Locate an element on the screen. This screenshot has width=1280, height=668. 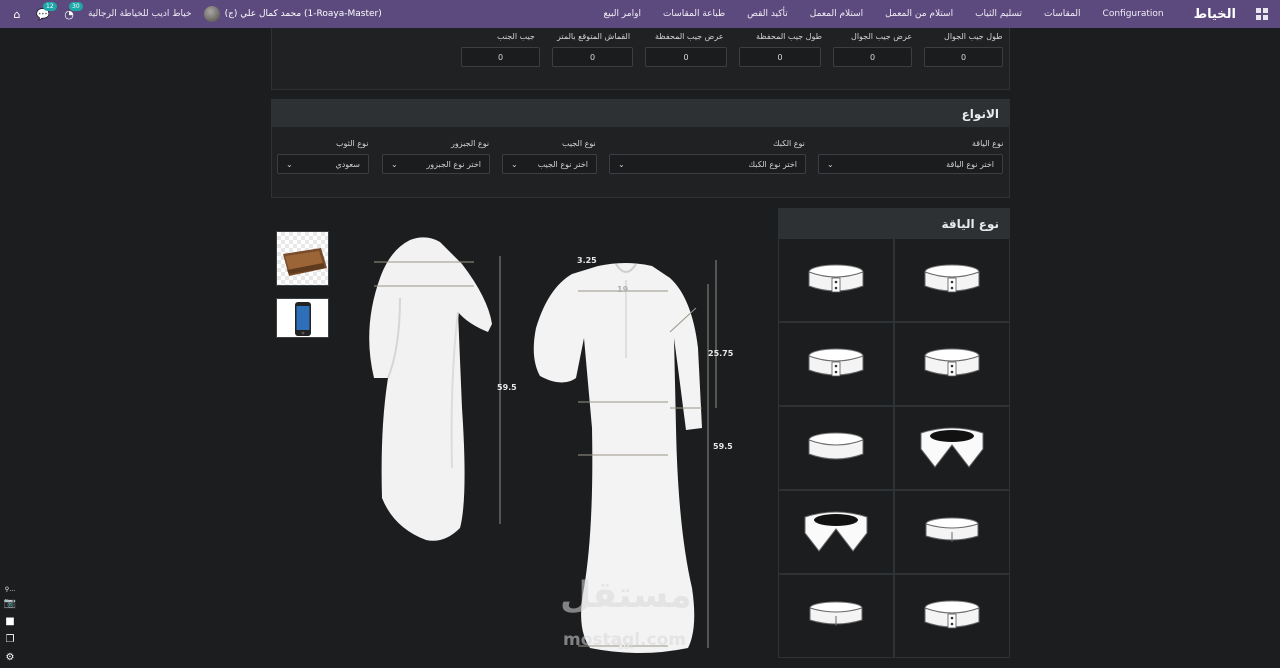
input-phone-pocket-width: 0 is located at coordinates (872, 57).